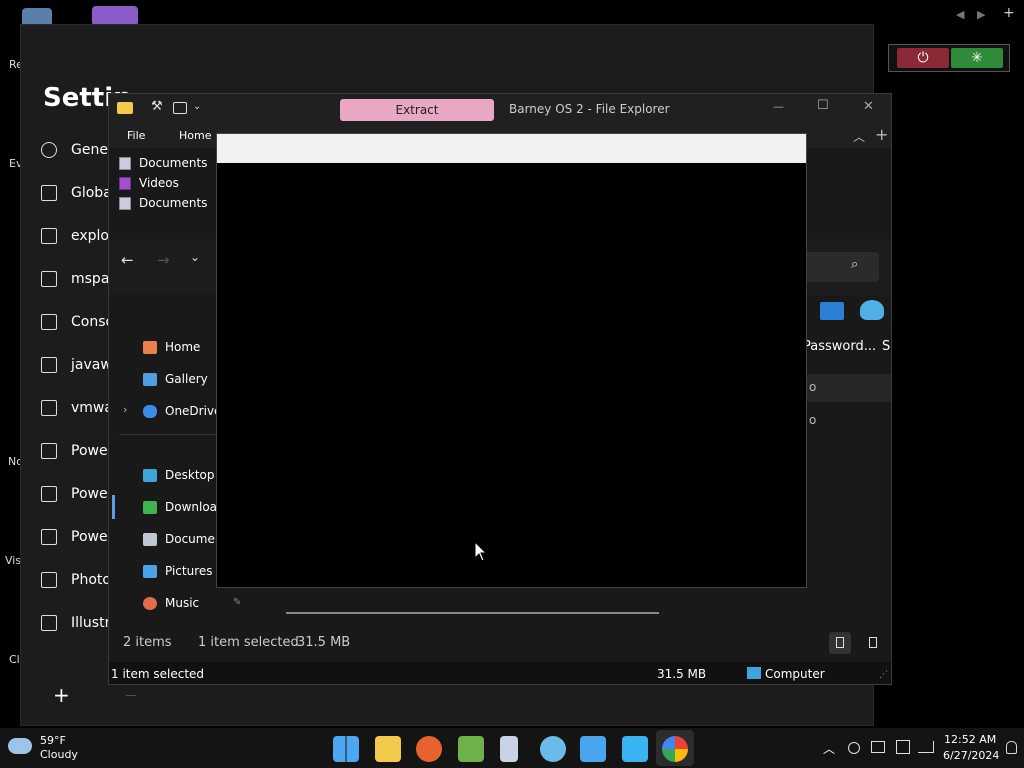 Image resolution: width=1024 pixels, height=768 pixels. I want to click on selection-status: 1 item selected, so click(248, 642).